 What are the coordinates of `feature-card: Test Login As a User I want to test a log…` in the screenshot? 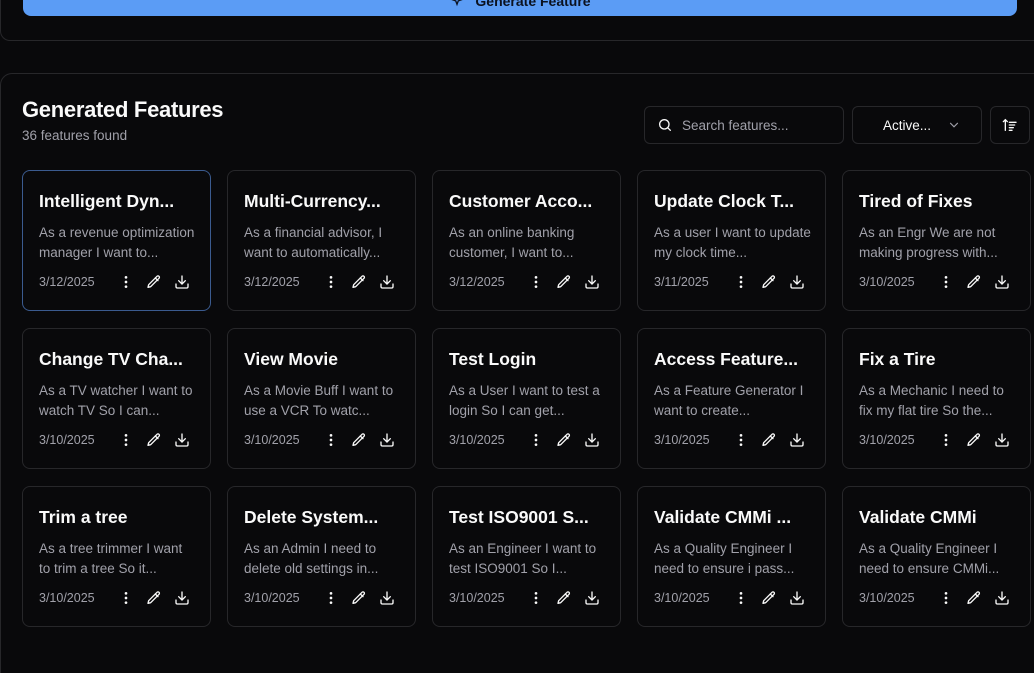 It's located at (526, 398).